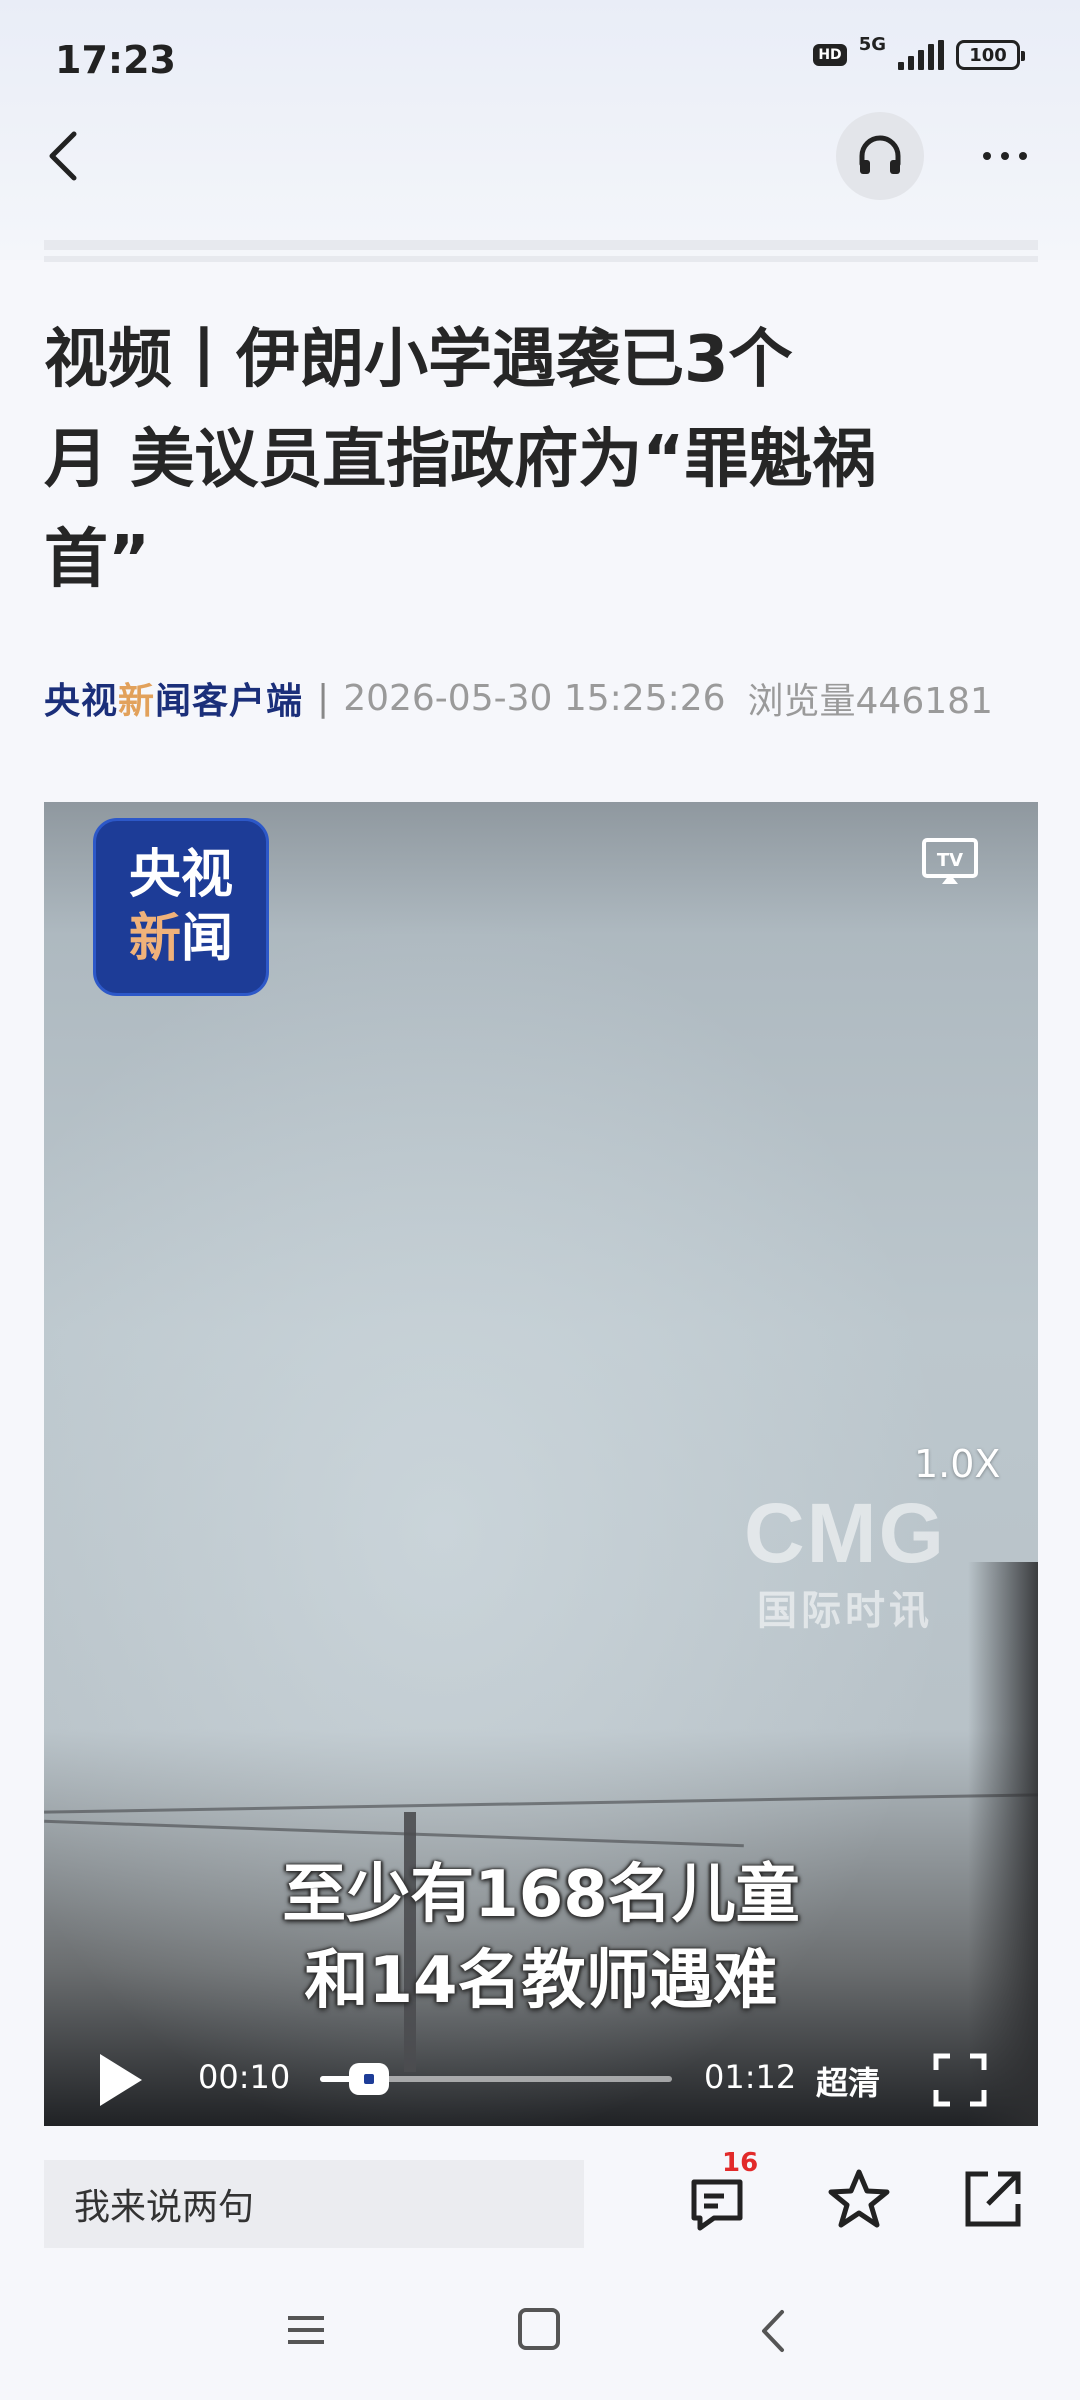  I want to click on fullscreen-icon, so click(960, 2080).